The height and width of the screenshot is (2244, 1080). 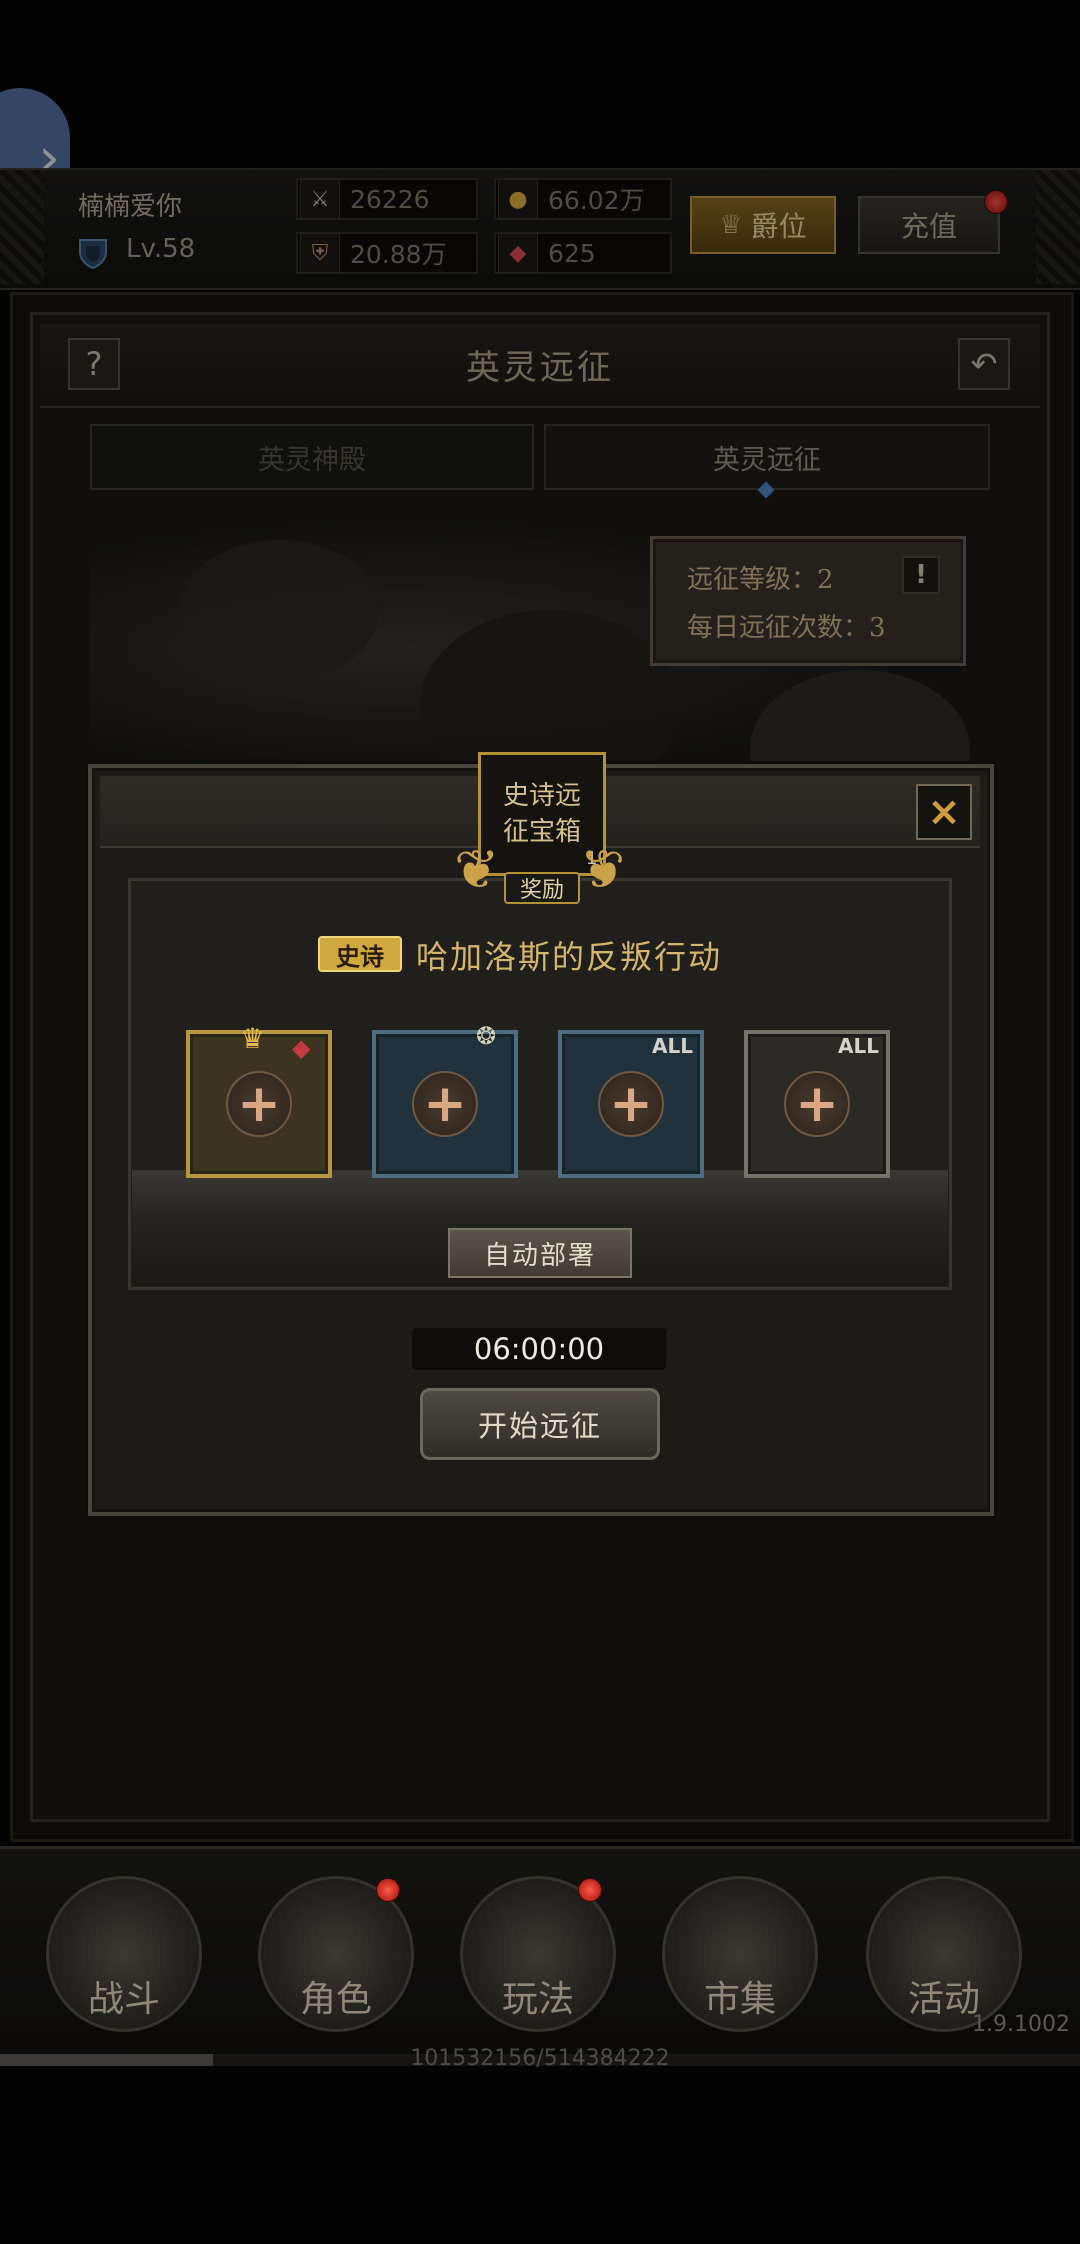 What do you see at coordinates (541, 832) in the screenshot?
I see `reward-name-line-2: 征宝箱` at bounding box center [541, 832].